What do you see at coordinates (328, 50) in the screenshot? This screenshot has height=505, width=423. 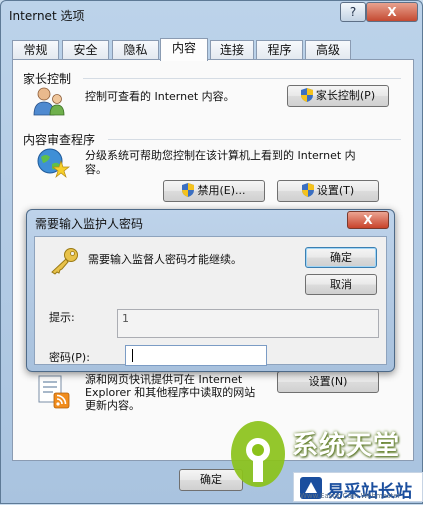 I see `tab-advanced: 高级` at bounding box center [328, 50].